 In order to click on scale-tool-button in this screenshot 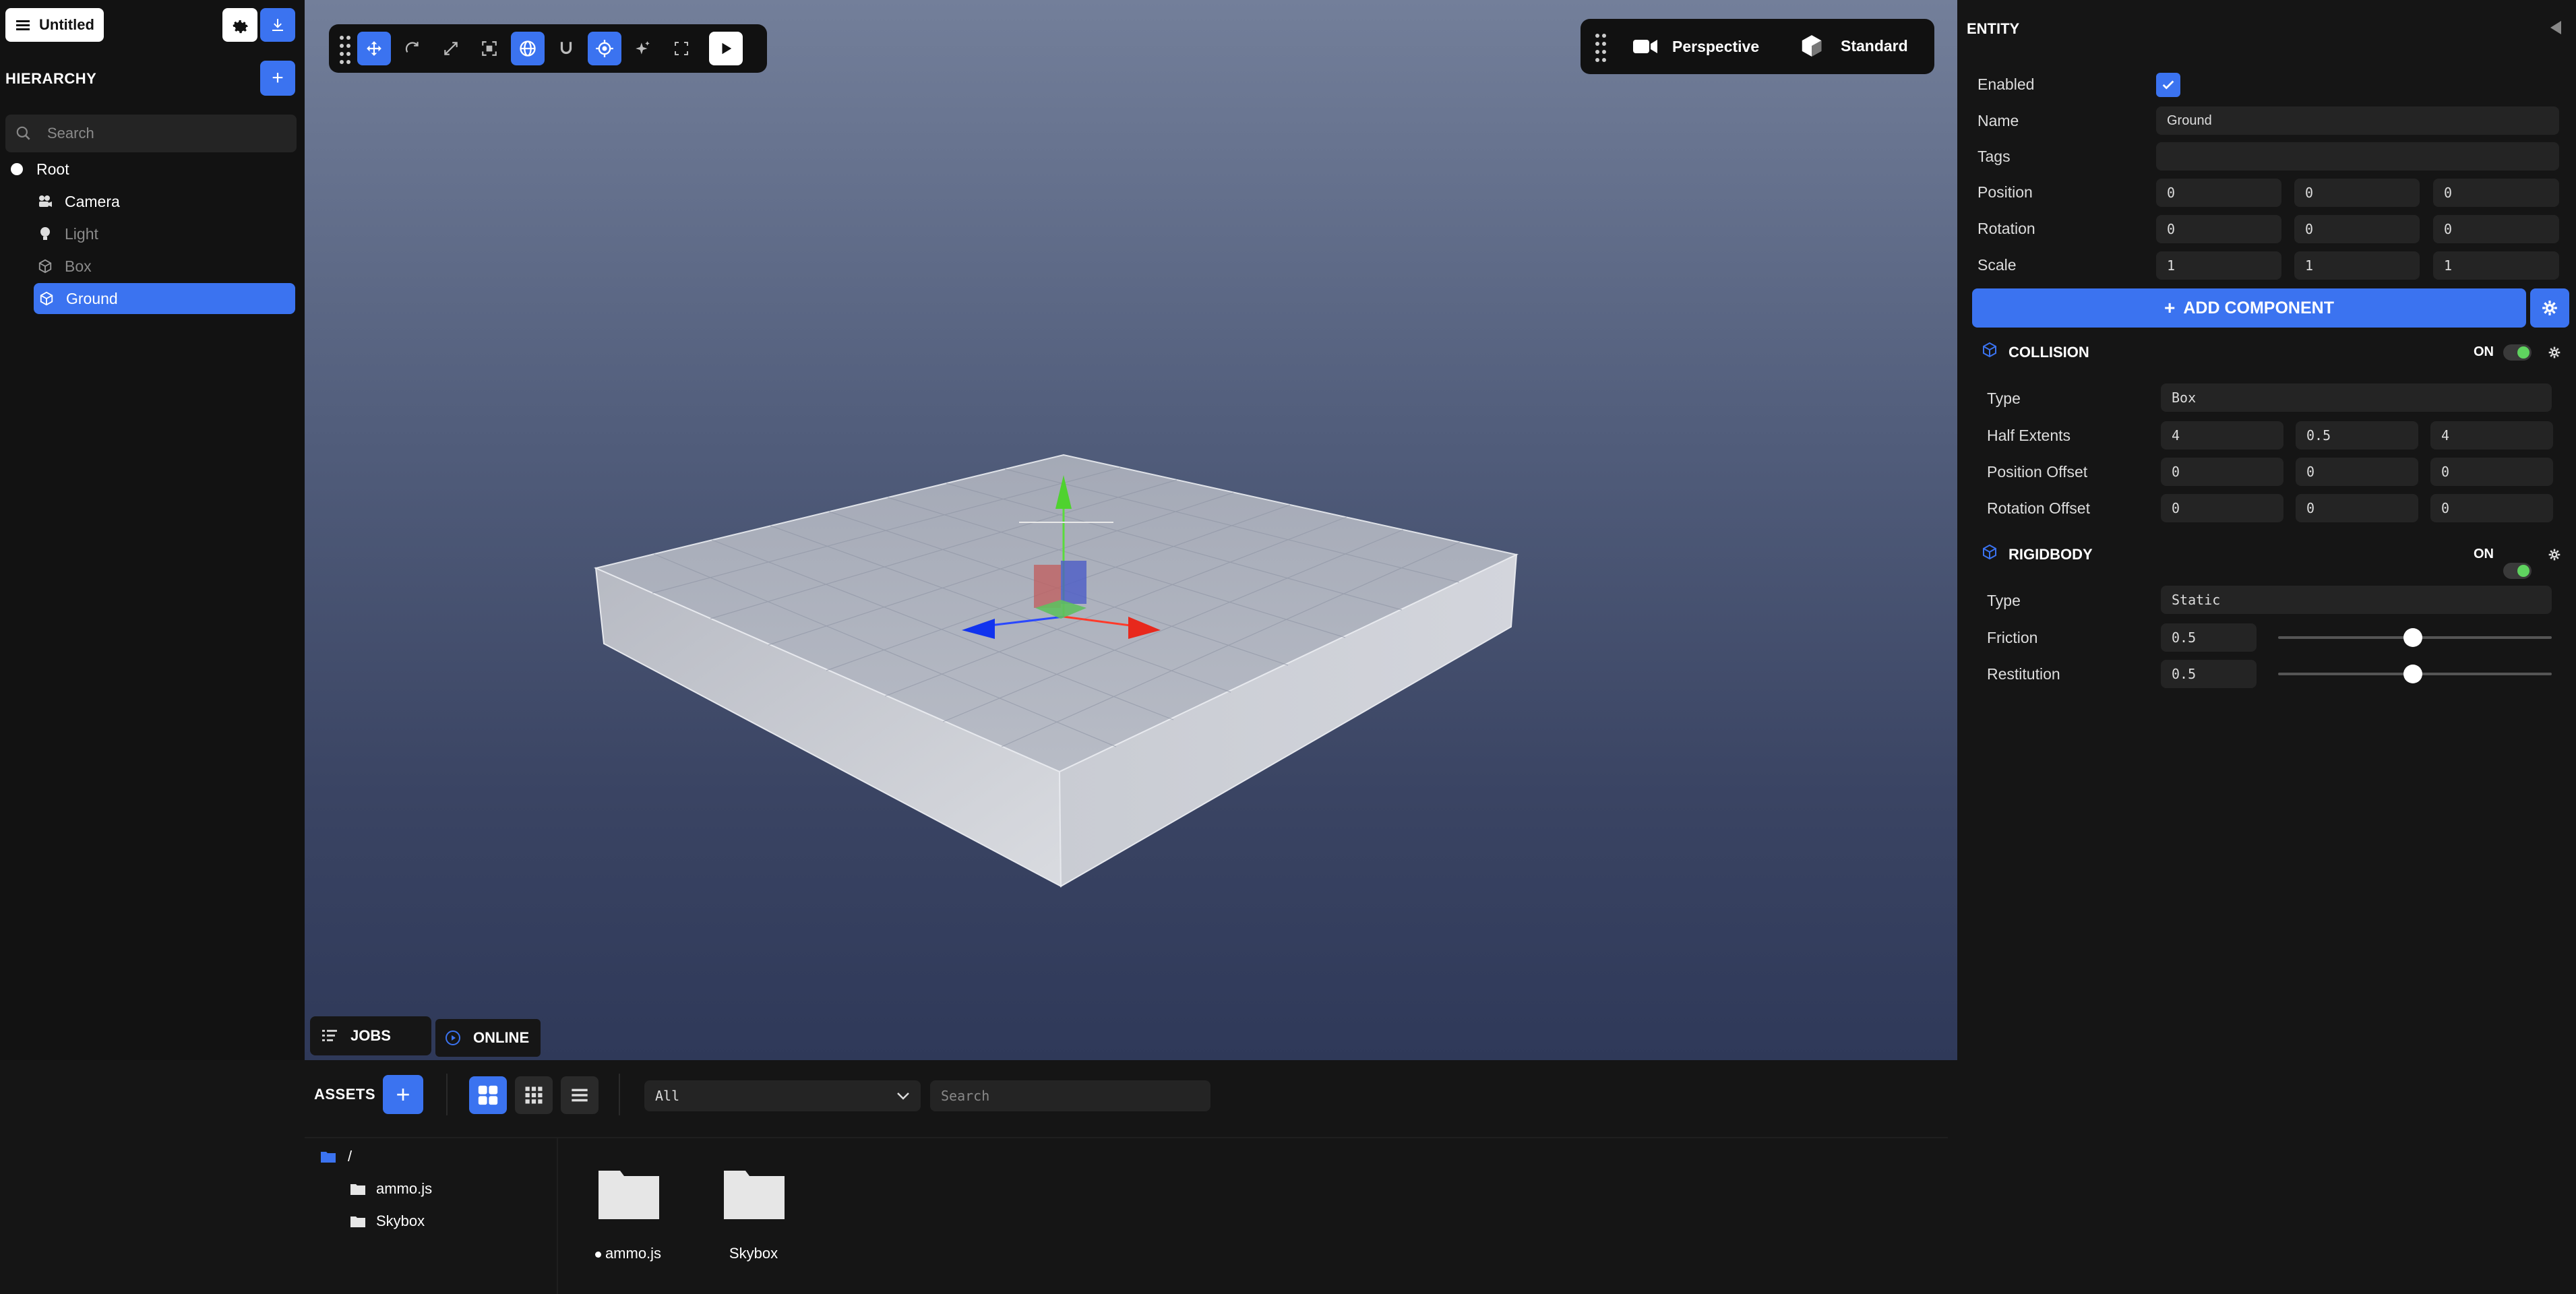, I will do `click(451, 48)`.